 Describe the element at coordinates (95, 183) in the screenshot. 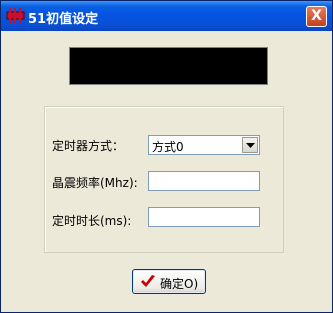

I see `crystal-freq-label: 晶震频率(Mhz):` at that location.